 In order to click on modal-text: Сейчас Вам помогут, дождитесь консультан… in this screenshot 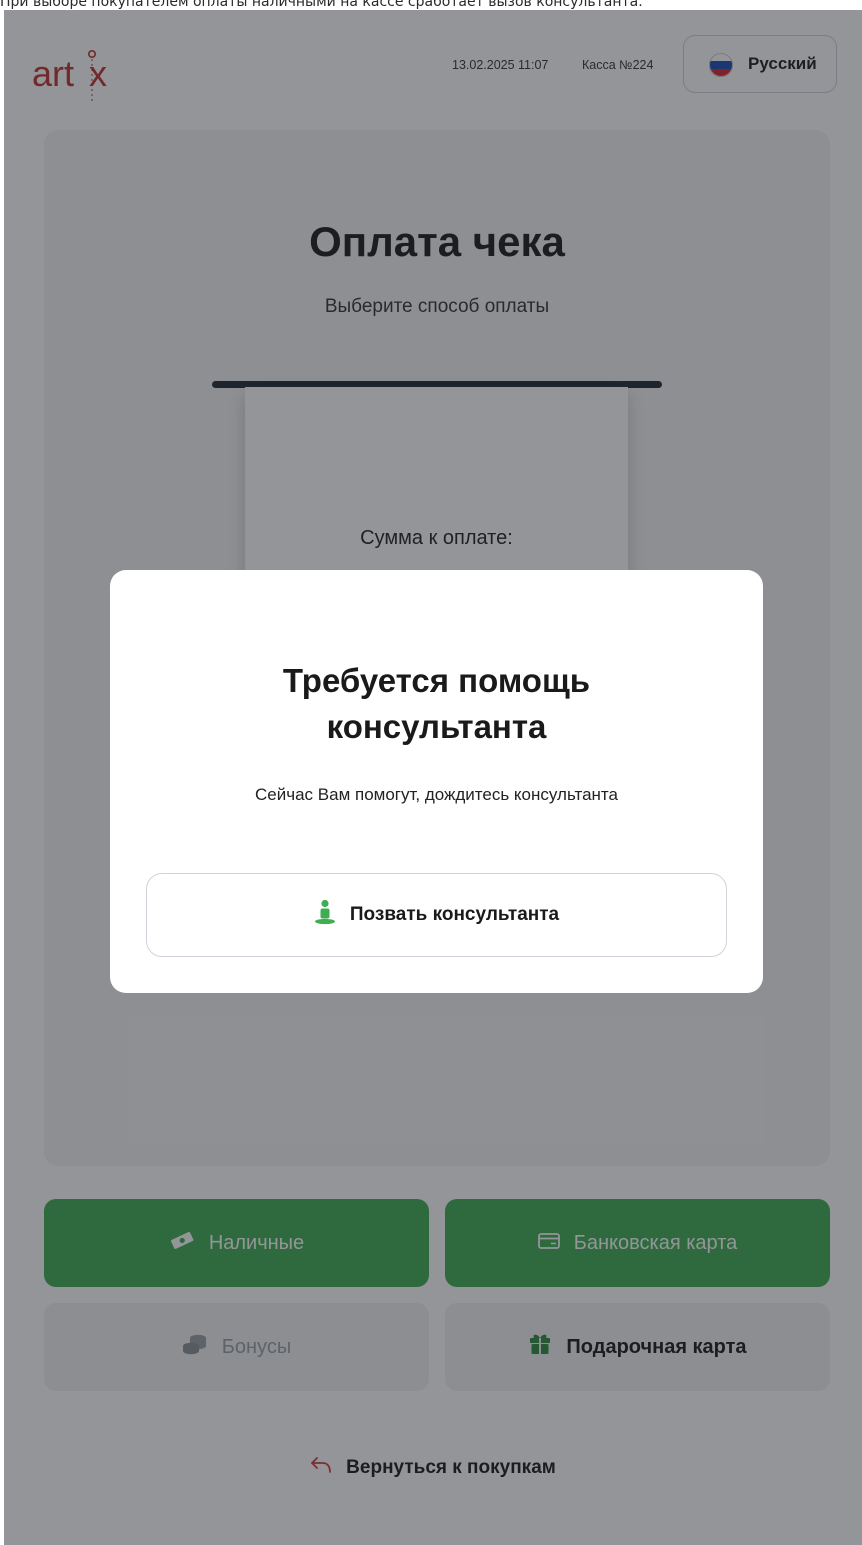, I will do `click(436, 794)`.